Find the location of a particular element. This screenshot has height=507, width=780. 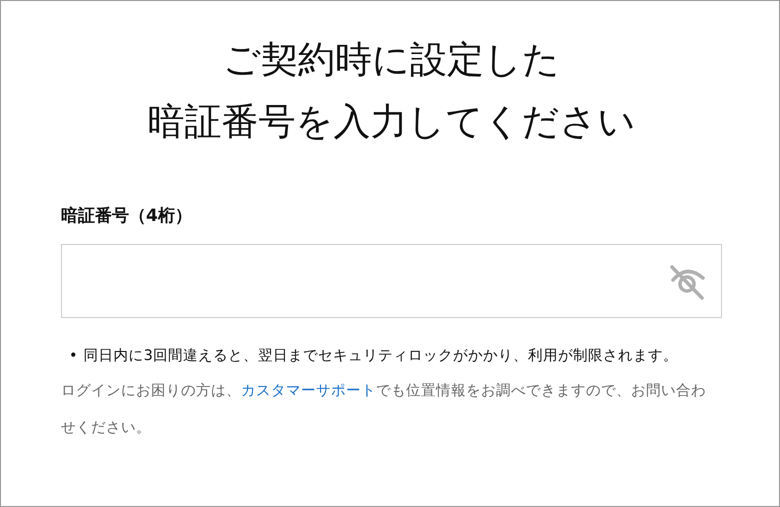

pin-input-field is located at coordinates (391, 281).